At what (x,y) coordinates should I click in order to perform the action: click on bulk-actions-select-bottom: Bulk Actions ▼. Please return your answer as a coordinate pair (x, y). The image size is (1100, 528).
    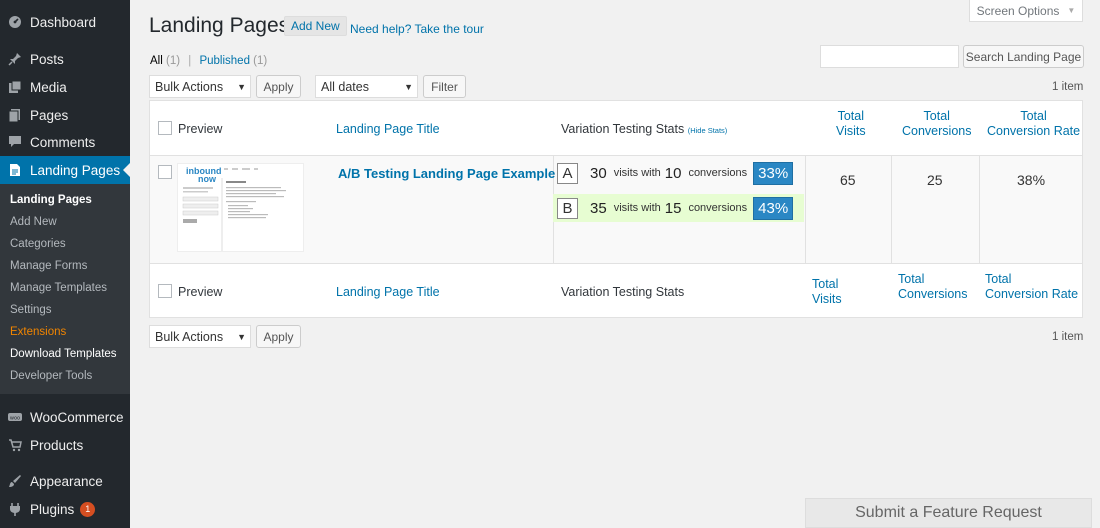
    Looking at the image, I should click on (200, 336).